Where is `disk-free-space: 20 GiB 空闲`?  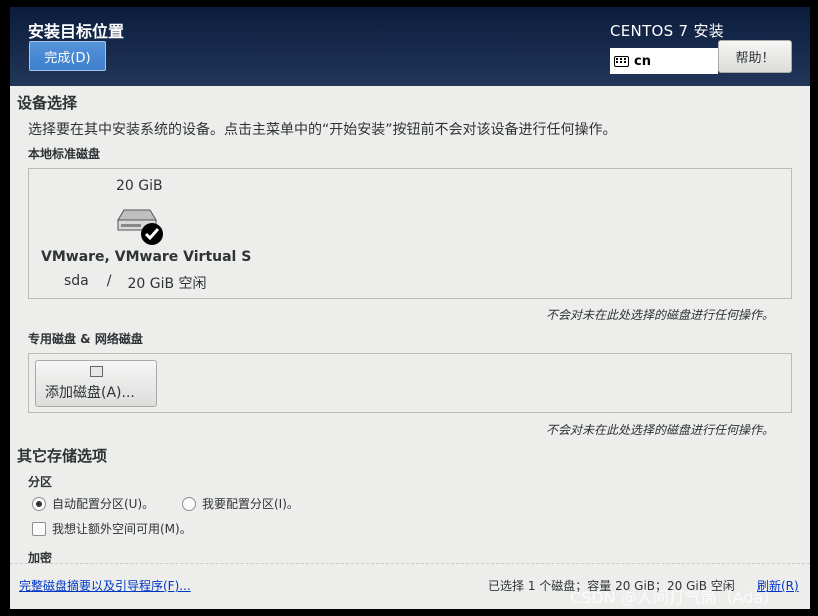 disk-free-space: 20 GiB 空闲 is located at coordinates (167, 284).